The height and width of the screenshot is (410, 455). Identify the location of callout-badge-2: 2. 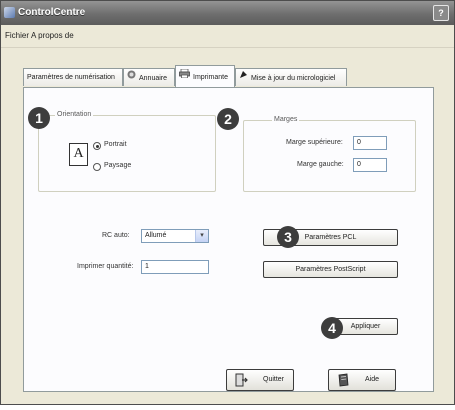
(228, 119).